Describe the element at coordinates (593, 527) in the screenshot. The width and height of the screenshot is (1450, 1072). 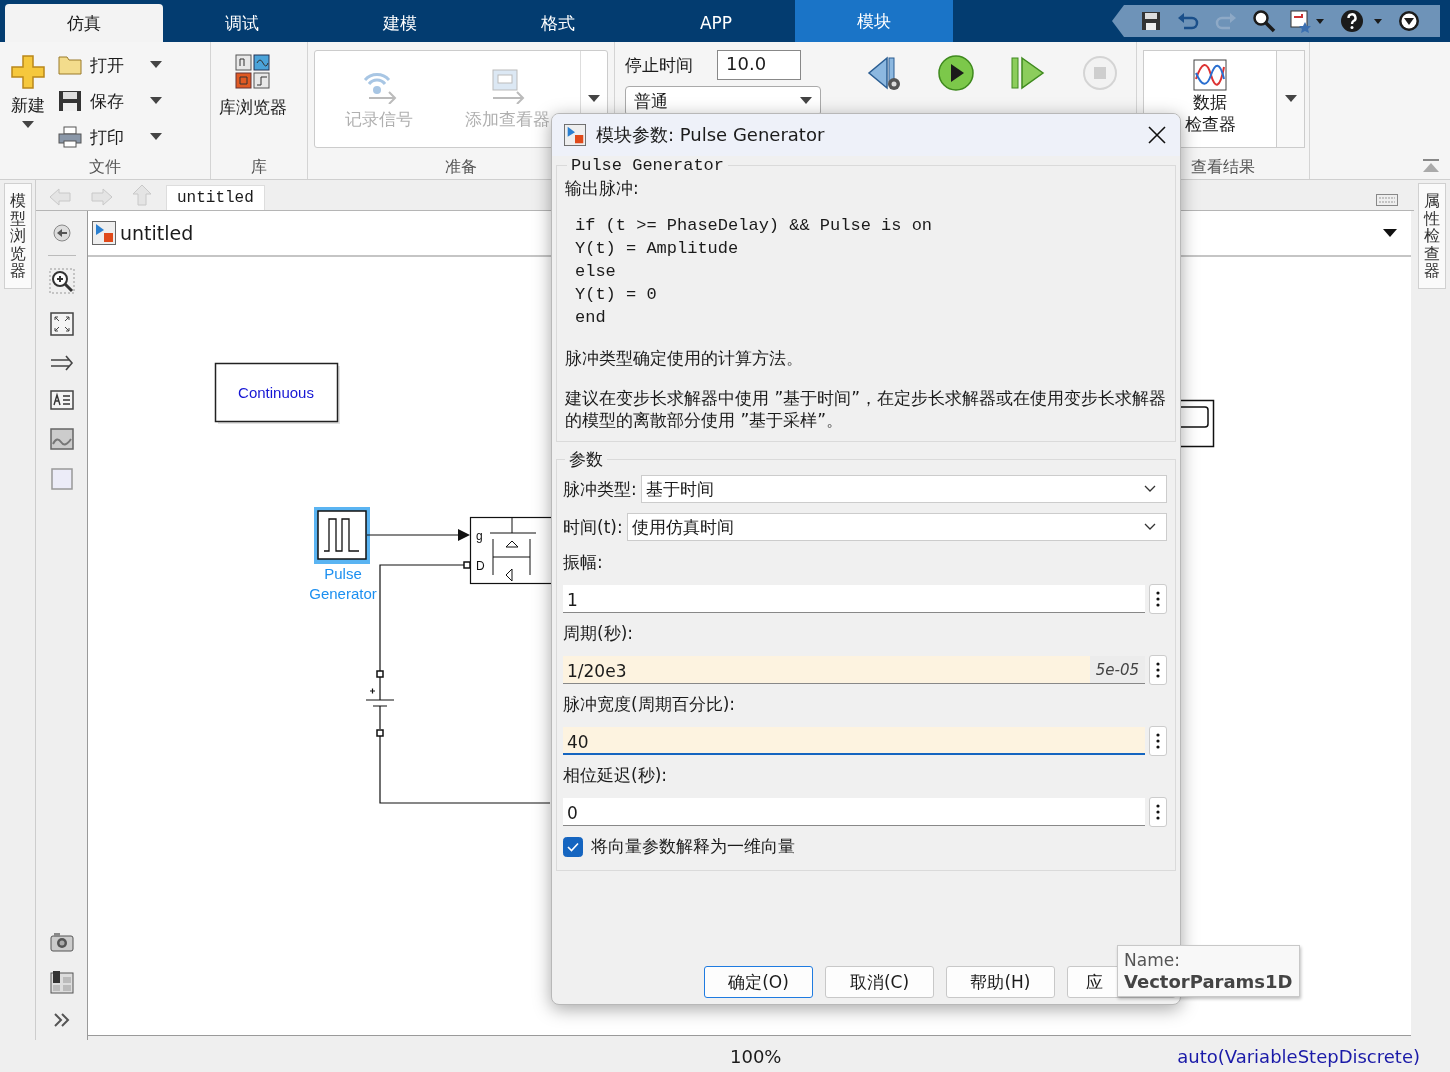
I see `field-label: 时间(t):` at that location.